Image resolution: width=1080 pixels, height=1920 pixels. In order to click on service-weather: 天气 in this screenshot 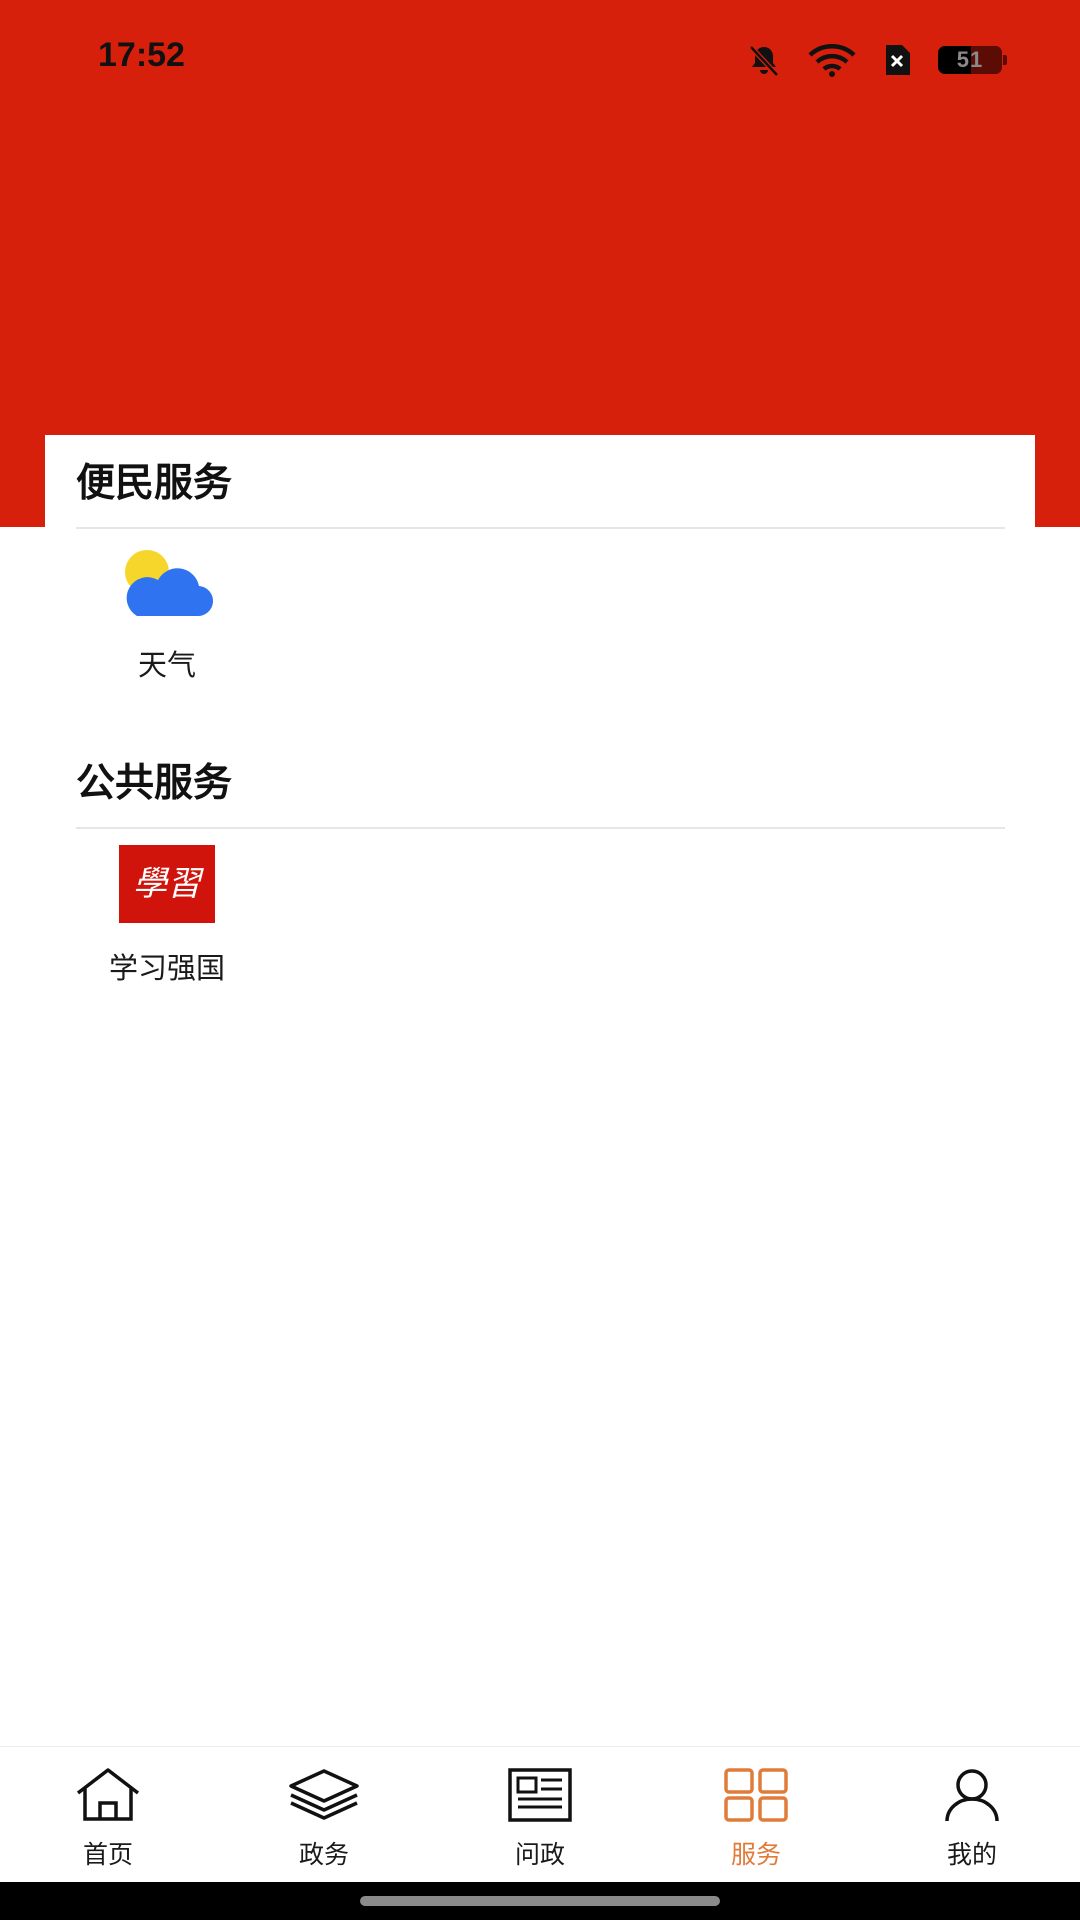, I will do `click(167, 616)`.